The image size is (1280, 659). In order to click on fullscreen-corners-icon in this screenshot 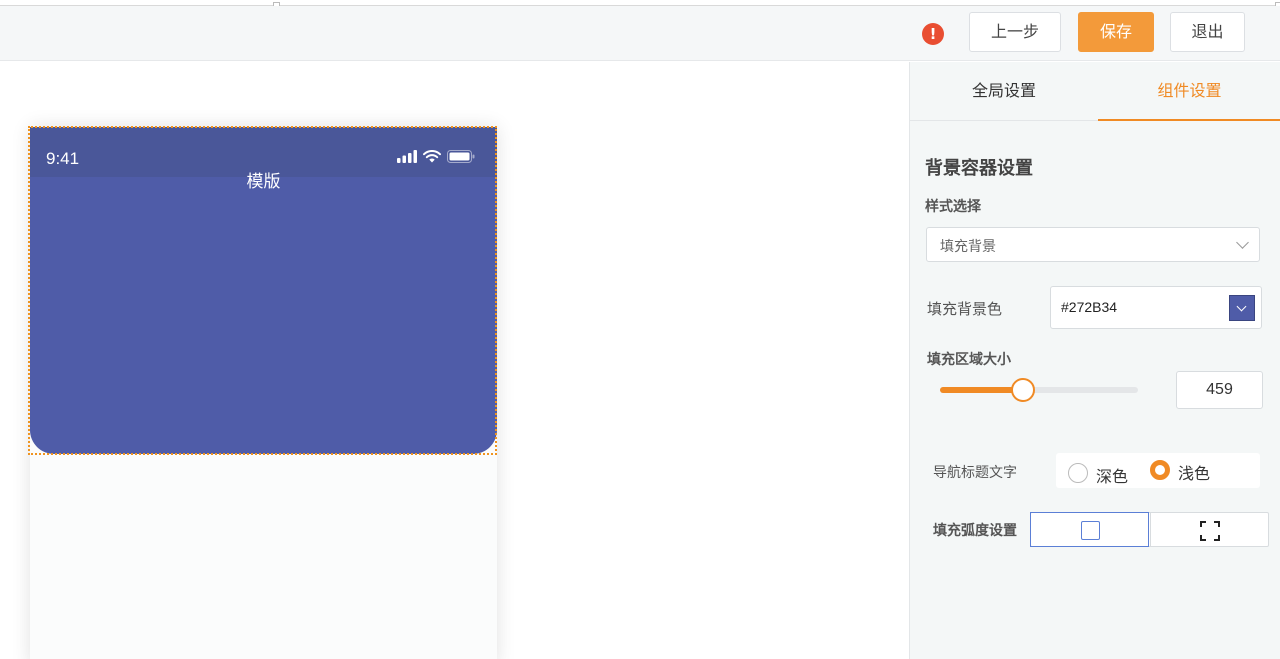, I will do `click(1210, 531)`.